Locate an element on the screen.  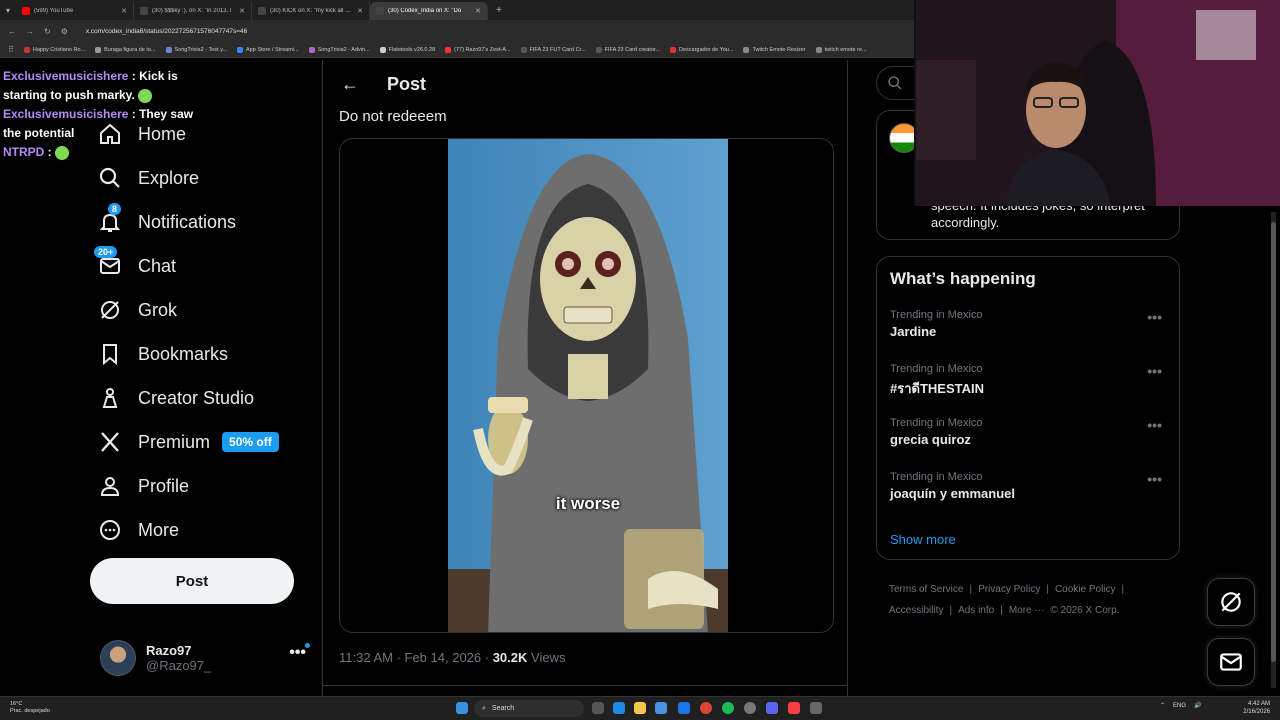
browser-tab: (30) Codex_India on X: "Do ✕ is located at coordinates (429, 11).